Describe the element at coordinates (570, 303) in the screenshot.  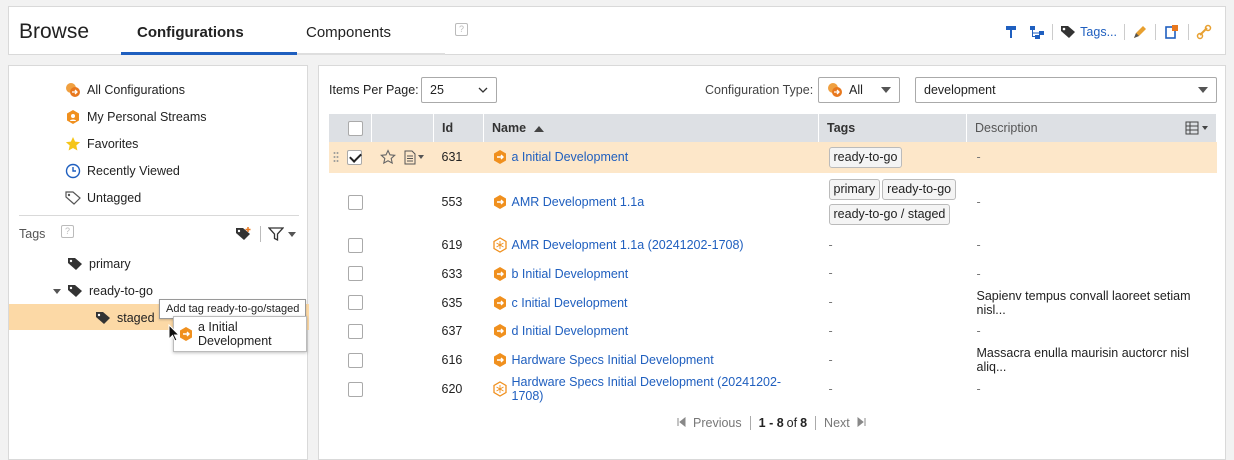
I see `row-name-link: c Initial Development` at that location.